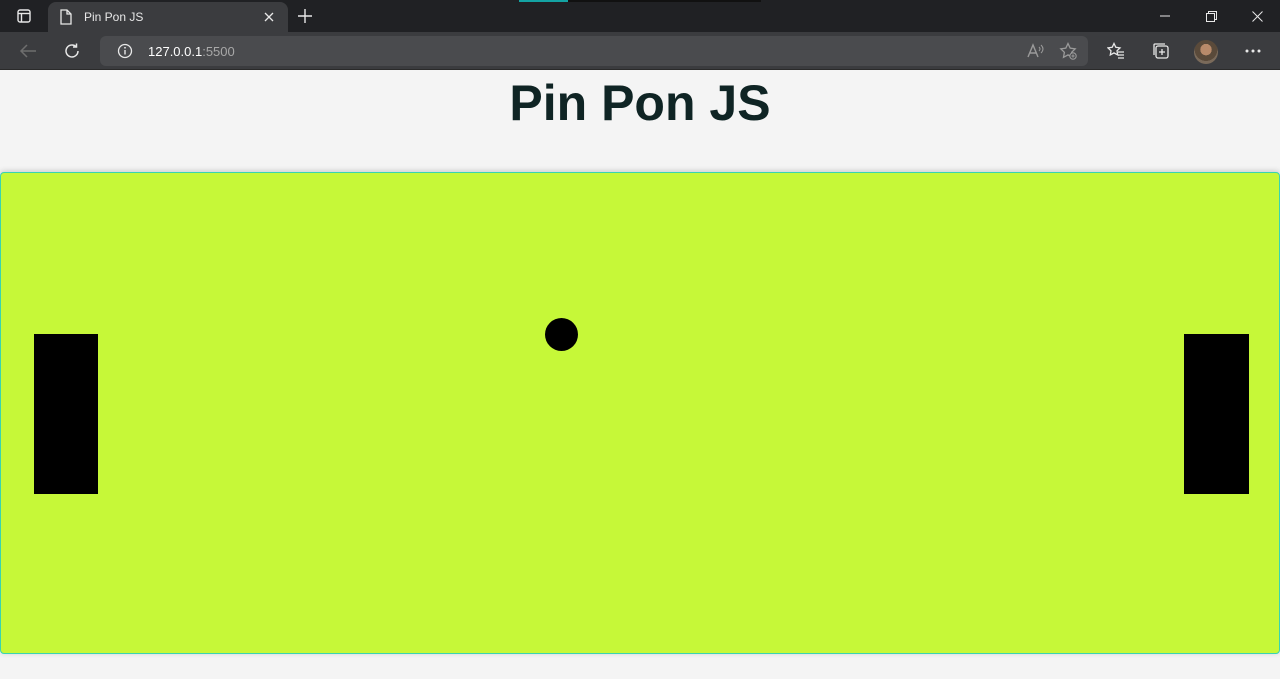  What do you see at coordinates (640, 103) in the screenshot?
I see `page-title: Pin Pon JS` at bounding box center [640, 103].